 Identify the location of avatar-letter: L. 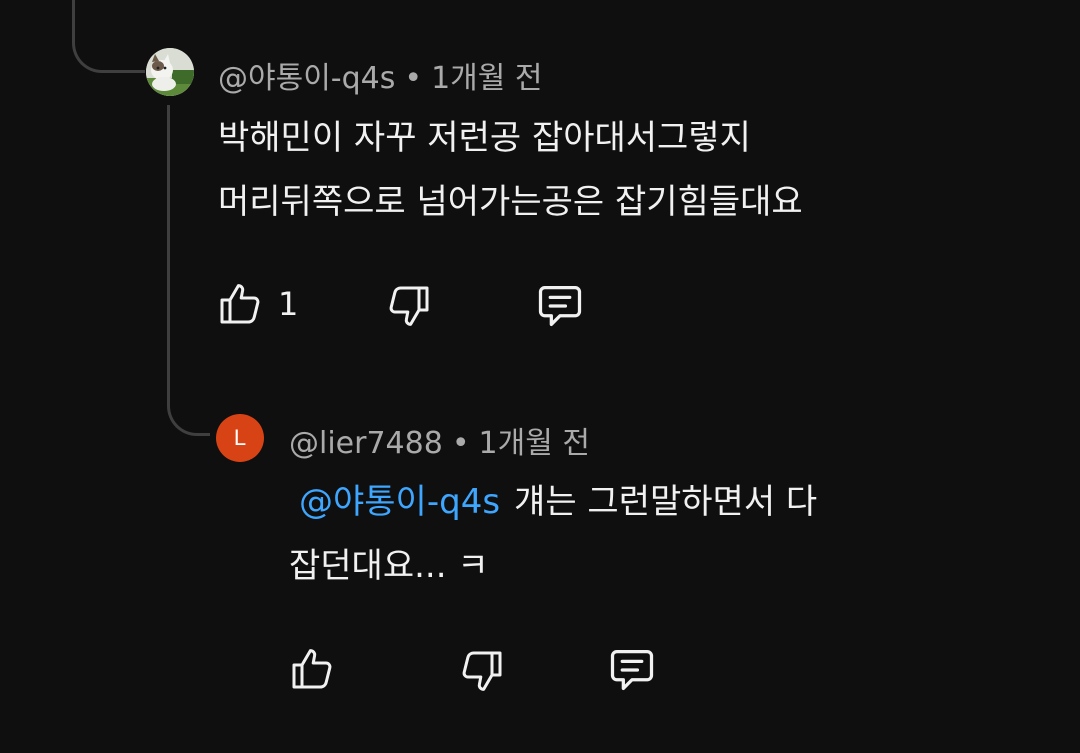
(240, 438).